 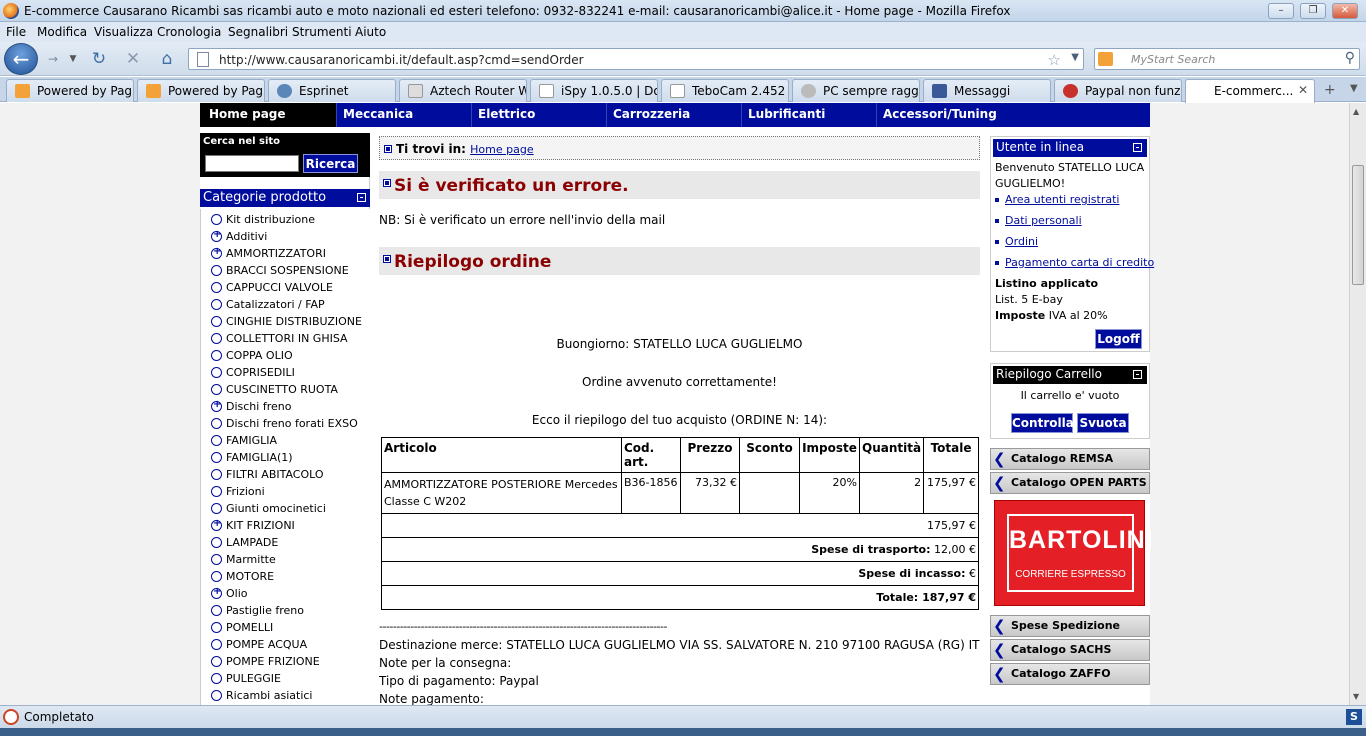 I want to click on svuota-button: Svuota, so click(x=1103, y=423).